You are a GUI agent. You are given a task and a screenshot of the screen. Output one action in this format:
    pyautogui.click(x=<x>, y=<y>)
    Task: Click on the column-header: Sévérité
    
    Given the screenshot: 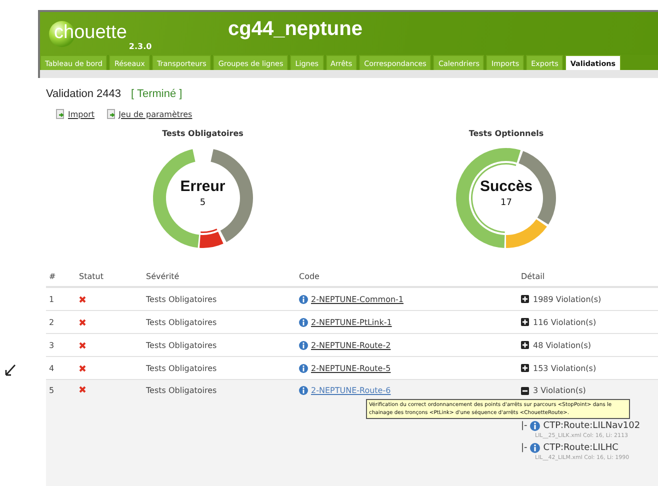 What is the action you would take?
    pyautogui.click(x=162, y=276)
    